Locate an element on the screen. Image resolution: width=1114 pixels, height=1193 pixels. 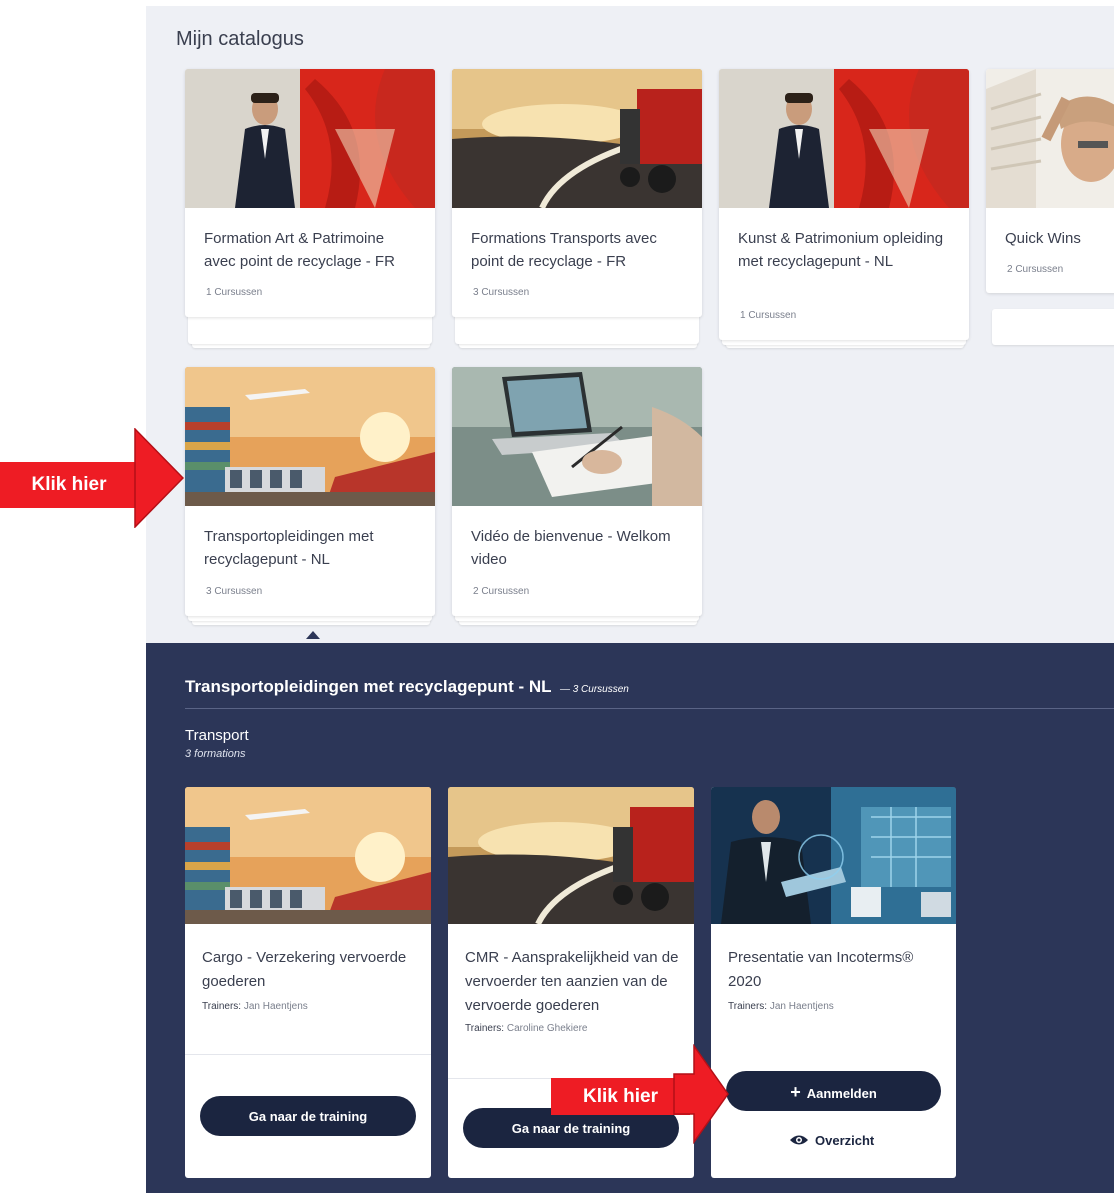
overview-label: Overzicht is located at coordinates (845, 1140).